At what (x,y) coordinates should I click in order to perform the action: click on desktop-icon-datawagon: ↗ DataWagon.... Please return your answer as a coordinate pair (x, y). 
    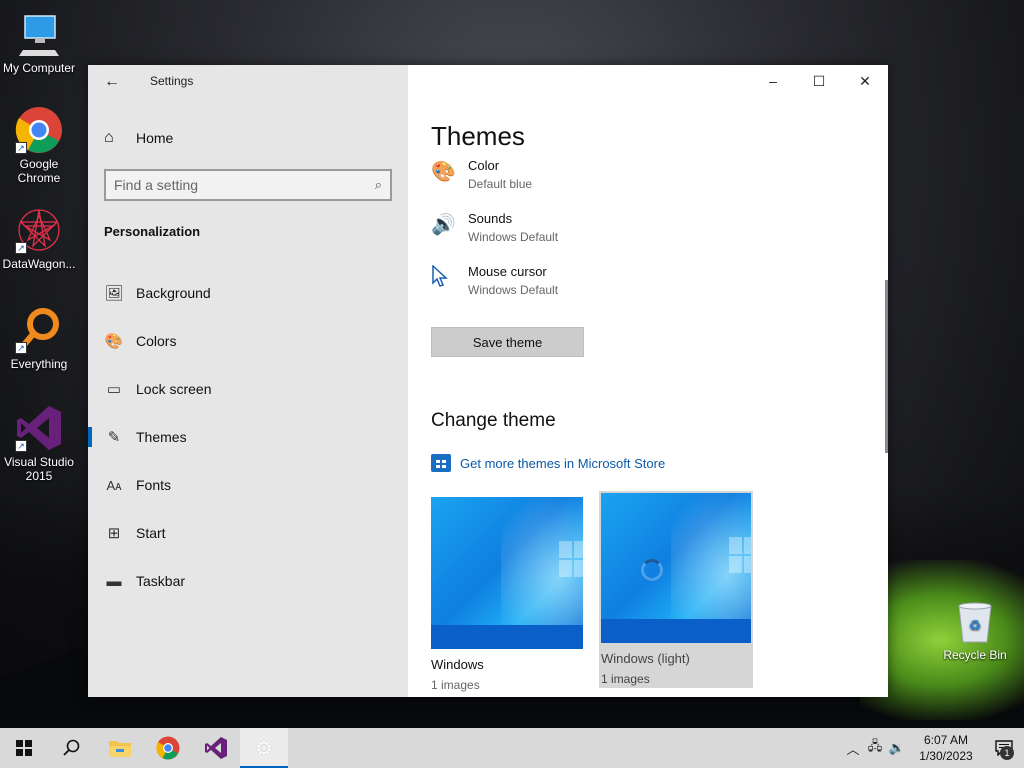
    Looking at the image, I should click on (39, 238).